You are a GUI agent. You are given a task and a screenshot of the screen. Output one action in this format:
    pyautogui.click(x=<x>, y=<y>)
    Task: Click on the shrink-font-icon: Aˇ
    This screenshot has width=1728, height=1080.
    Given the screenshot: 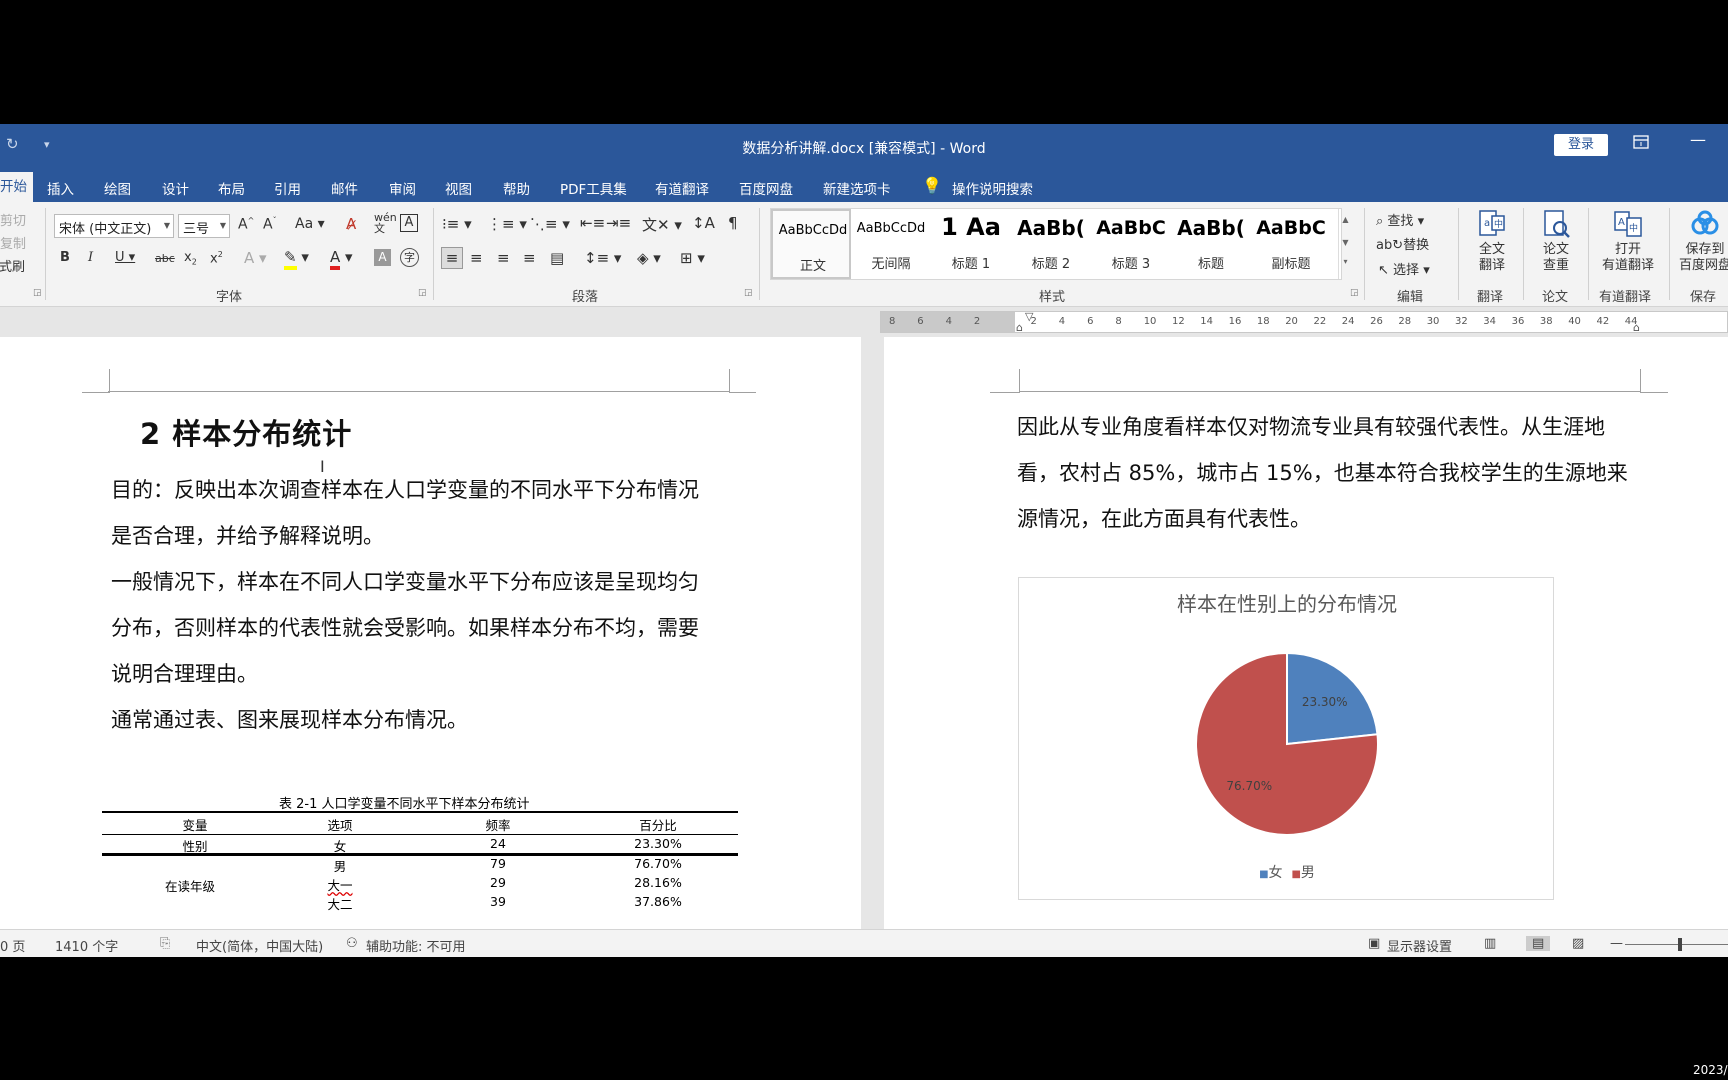 What is the action you would take?
    pyautogui.click(x=270, y=224)
    